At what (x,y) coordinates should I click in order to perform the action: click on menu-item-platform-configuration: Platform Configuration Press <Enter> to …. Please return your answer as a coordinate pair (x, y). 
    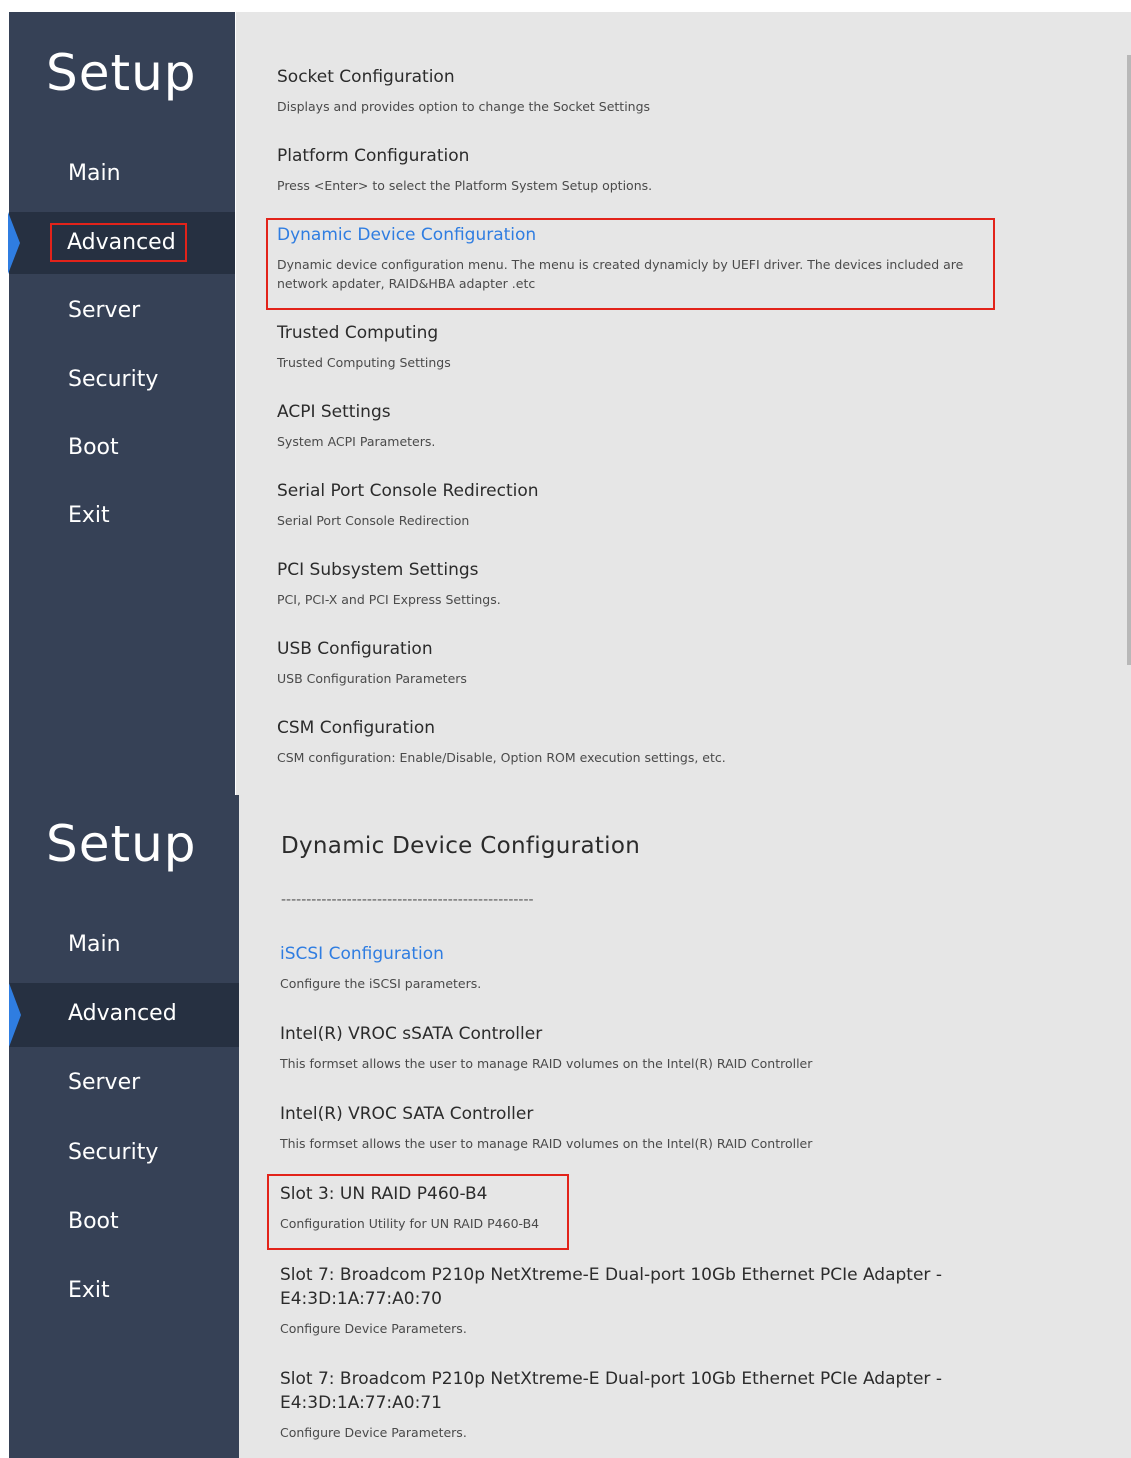
    Looking at the image, I should click on (633, 169).